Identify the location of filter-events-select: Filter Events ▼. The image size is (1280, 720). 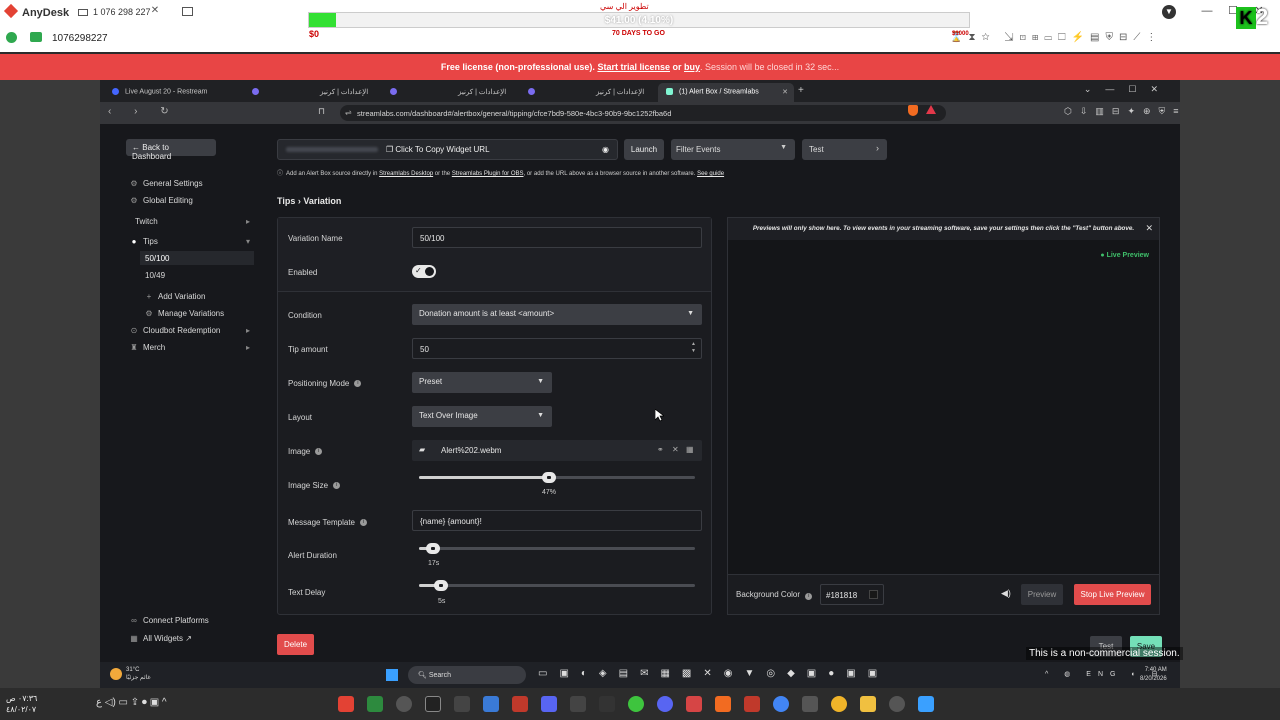
(733, 149).